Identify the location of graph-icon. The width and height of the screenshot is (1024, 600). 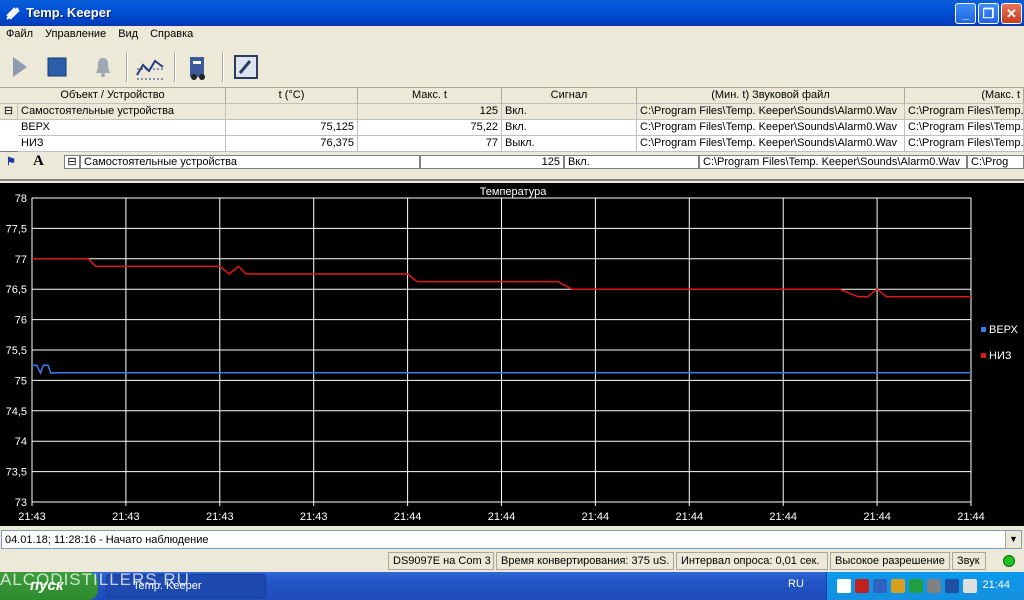
(150, 67).